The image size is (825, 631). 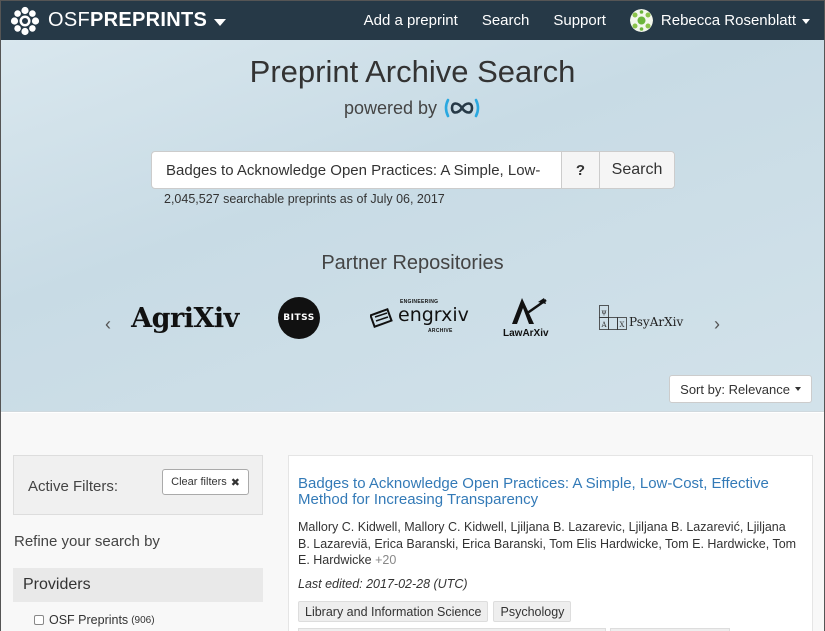 What do you see at coordinates (728, 20) in the screenshot?
I see `user-name: Rebecca Rosenblatt` at bounding box center [728, 20].